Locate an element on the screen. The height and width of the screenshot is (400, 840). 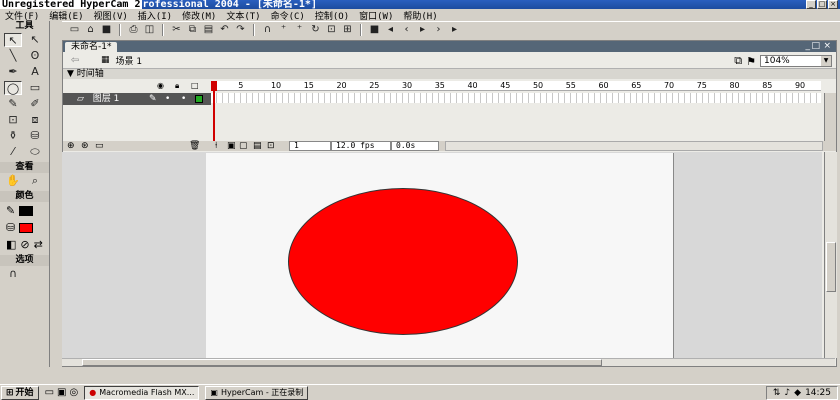
undo-icon: ↶ is located at coordinates (224, 29).